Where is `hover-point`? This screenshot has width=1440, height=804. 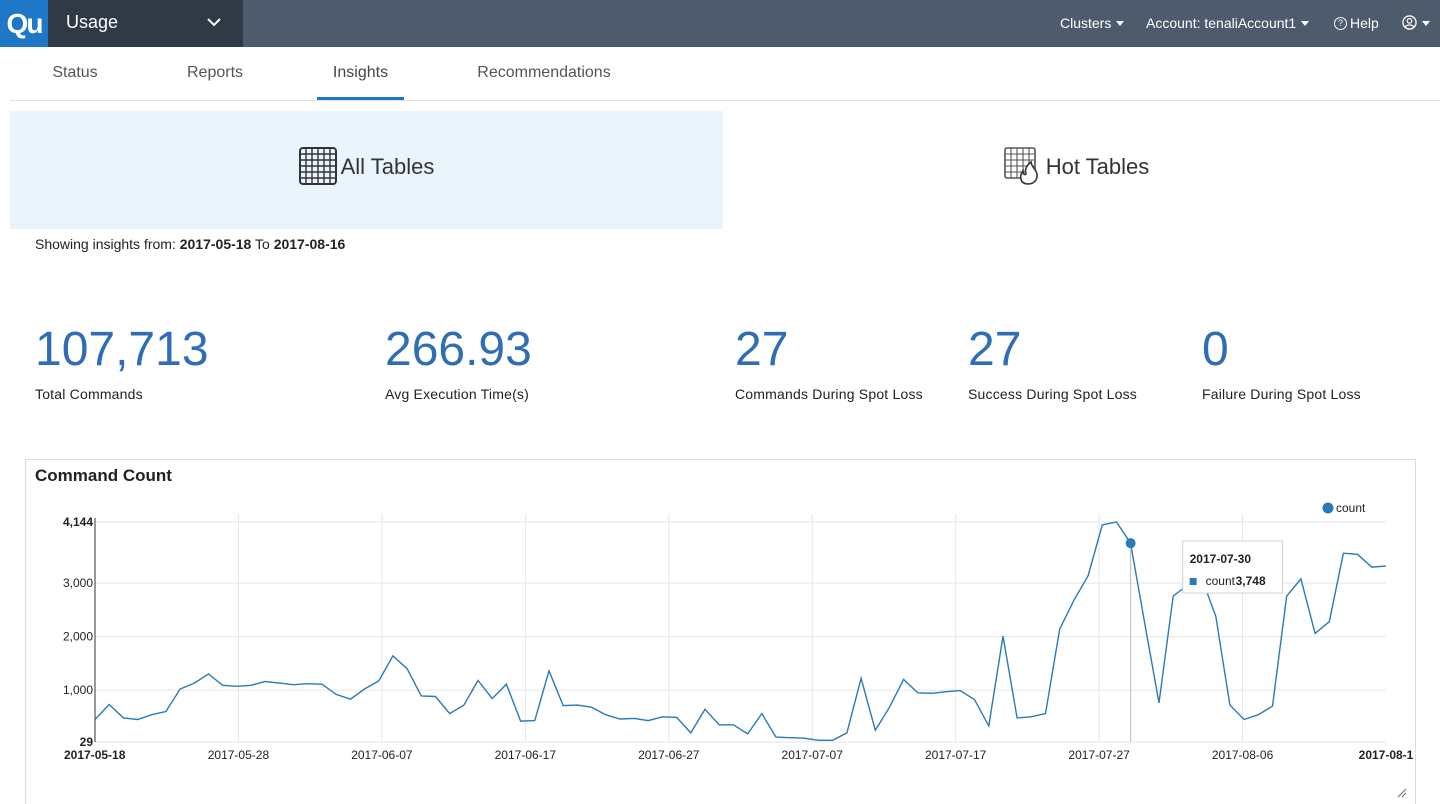 hover-point is located at coordinates (1130, 543).